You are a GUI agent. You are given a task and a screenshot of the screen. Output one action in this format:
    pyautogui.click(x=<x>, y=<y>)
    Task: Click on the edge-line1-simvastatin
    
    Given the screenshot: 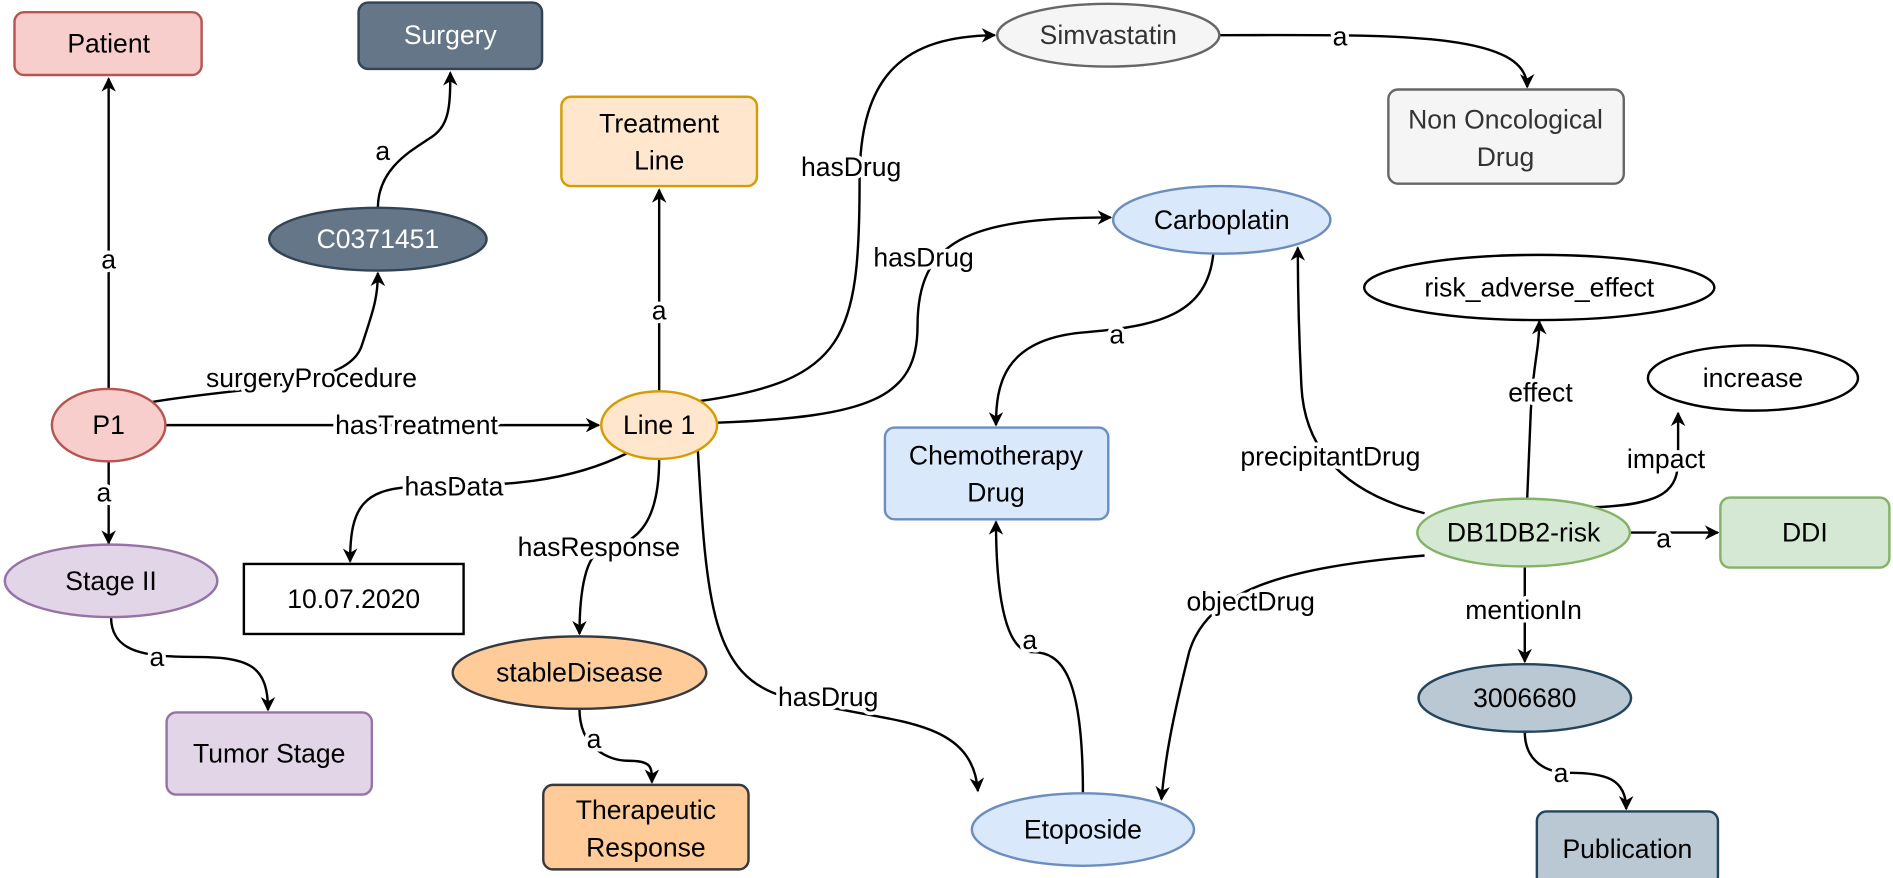 What is the action you would take?
    pyautogui.click(x=848, y=215)
    